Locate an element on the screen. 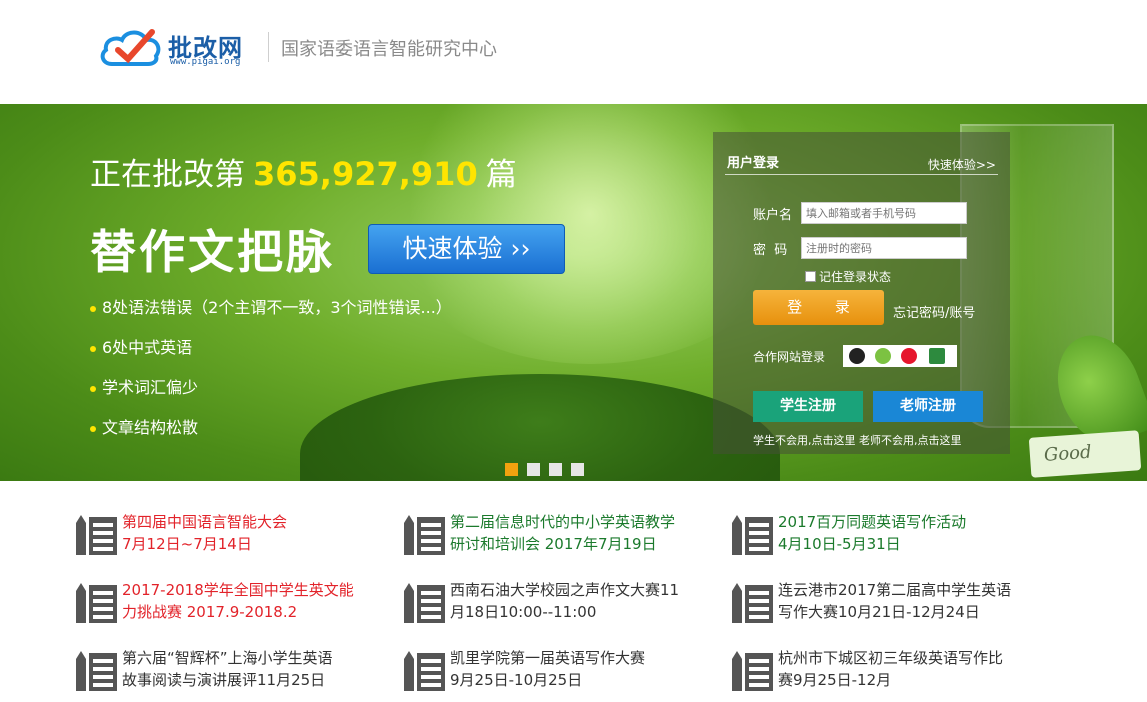  login-title: 用户登录 is located at coordinates (753, 163).